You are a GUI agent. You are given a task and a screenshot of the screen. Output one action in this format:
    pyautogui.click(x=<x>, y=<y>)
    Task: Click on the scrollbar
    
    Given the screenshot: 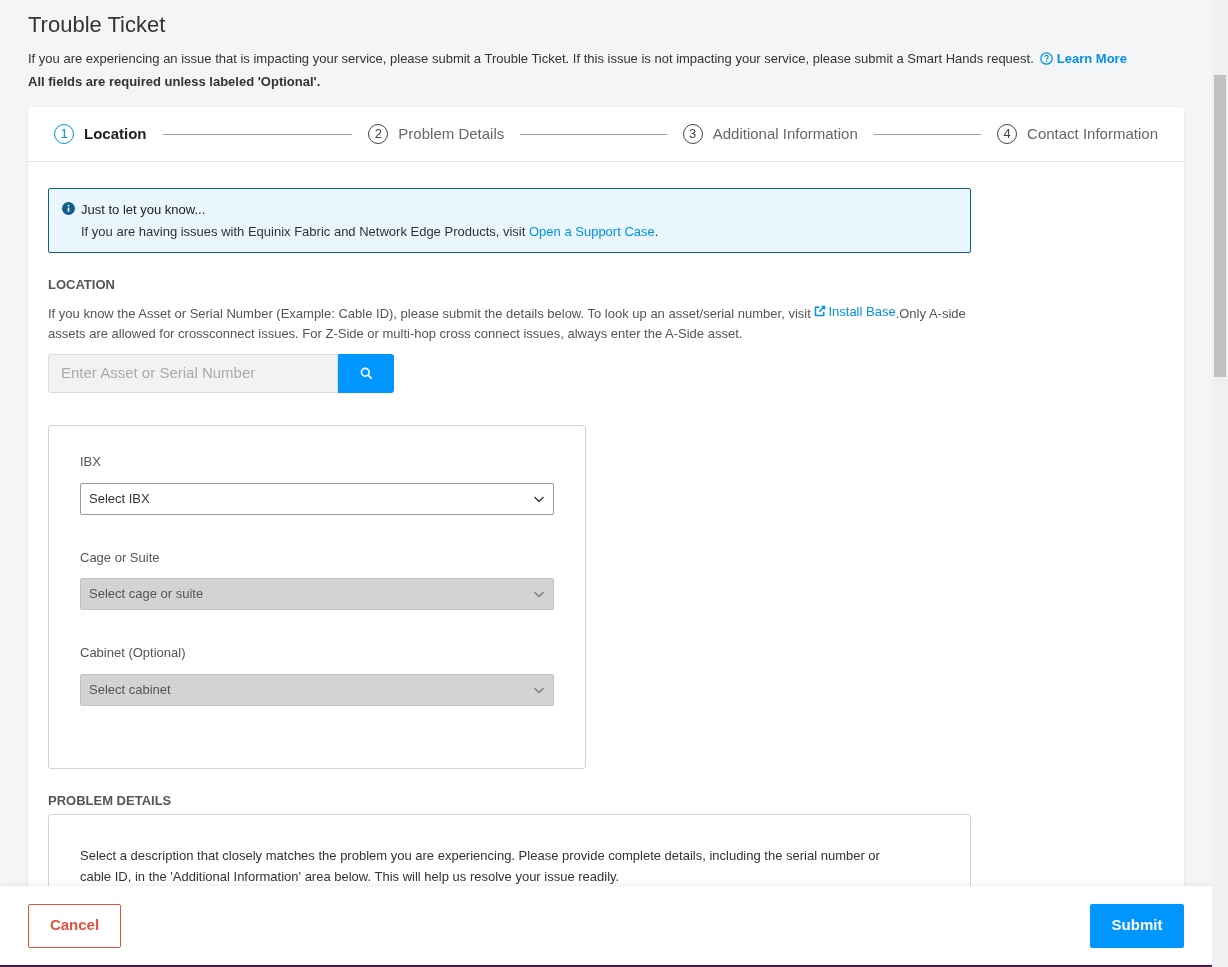 What is the action you would take?
    pyautogui.click(x=1220, y=483)
    